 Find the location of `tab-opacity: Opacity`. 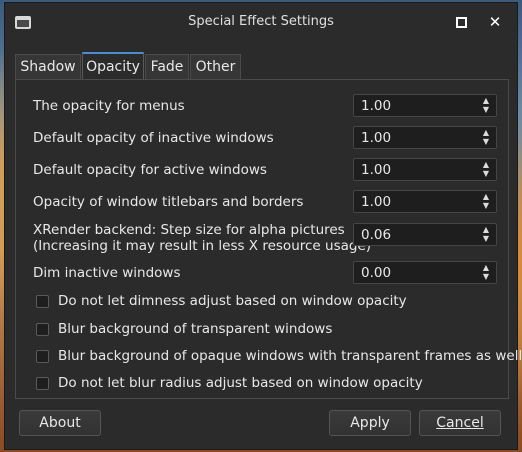

tab-opacity: Opacity is located at coordinates (113, 65).